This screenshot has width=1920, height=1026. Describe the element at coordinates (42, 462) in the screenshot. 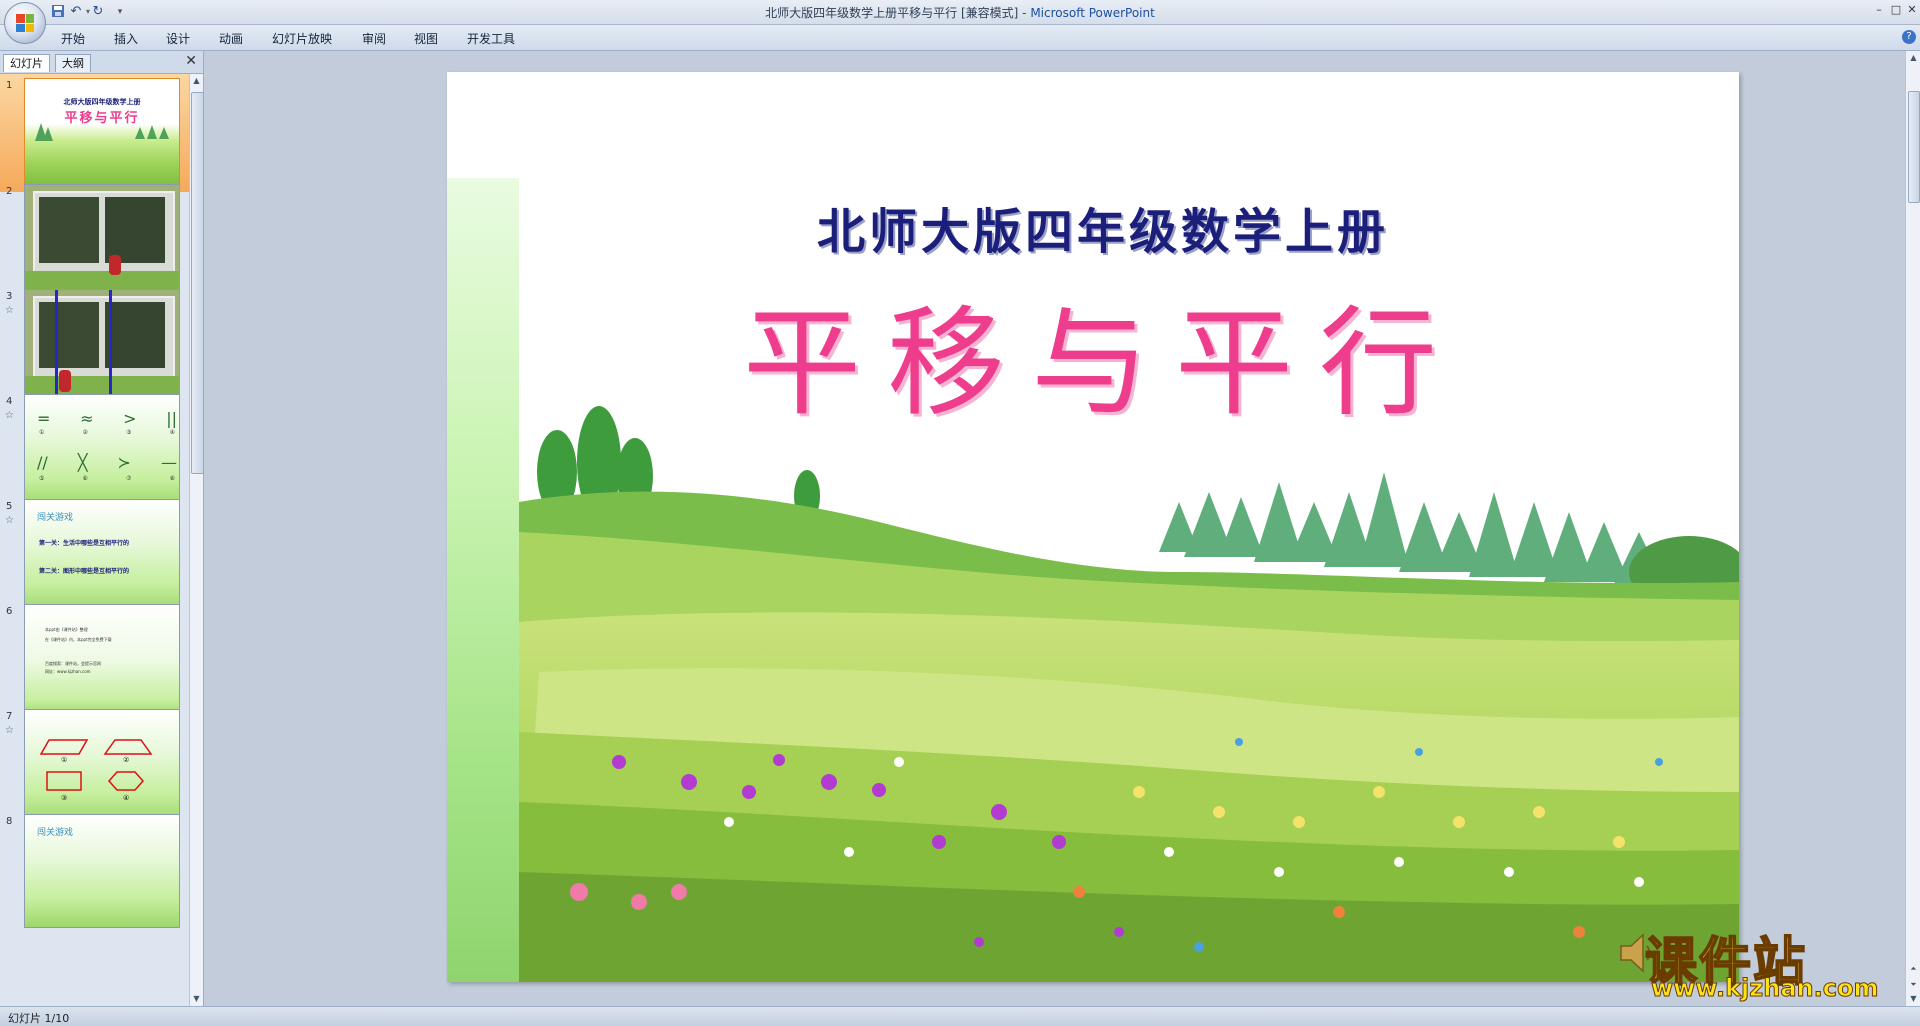

I see `symbol: //` at that location.